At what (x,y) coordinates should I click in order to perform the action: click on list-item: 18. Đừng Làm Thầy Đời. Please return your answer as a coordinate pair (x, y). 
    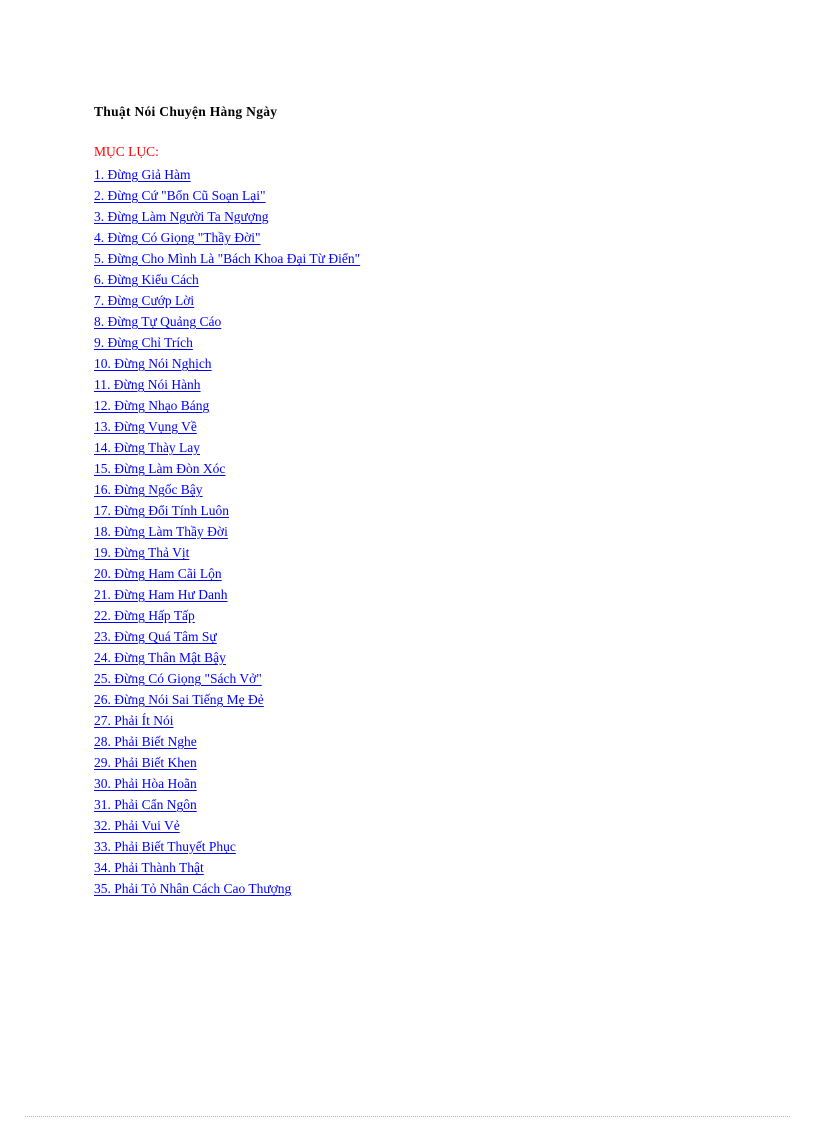
    Looking at the image, I should click on (414, 531).